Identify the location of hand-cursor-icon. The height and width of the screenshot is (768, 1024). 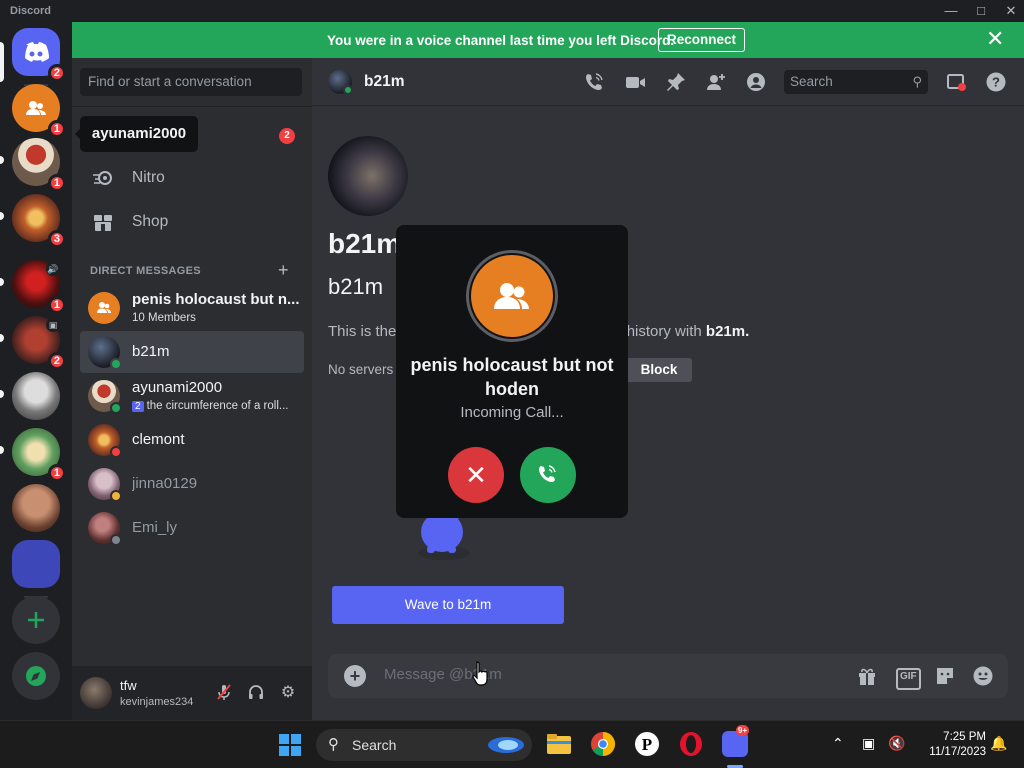
(480, 673).